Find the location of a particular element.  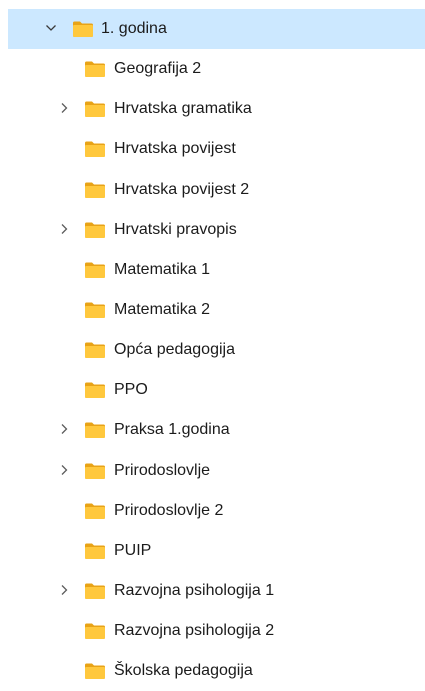

tree-item-label: Školska pedagogija is located at coordinates (183, 671).